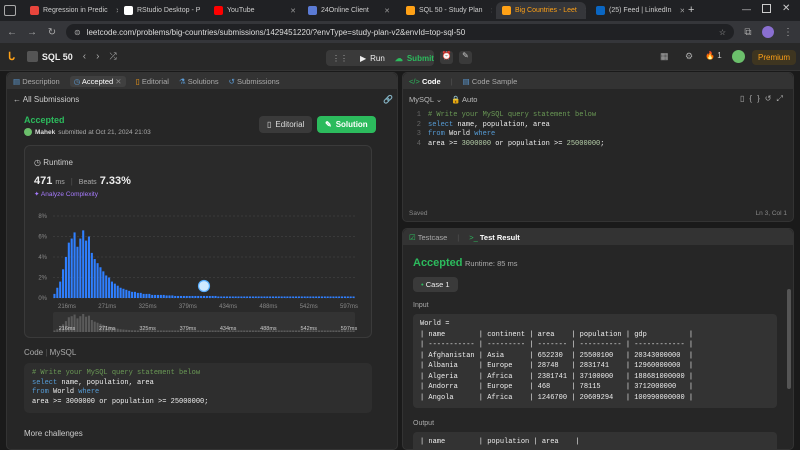 This screenshot has height=450, width=800. What do you see at coordinates (10, 10) in the screenshot?
I see `tab-search-icon` at bounding box center [10, 10].